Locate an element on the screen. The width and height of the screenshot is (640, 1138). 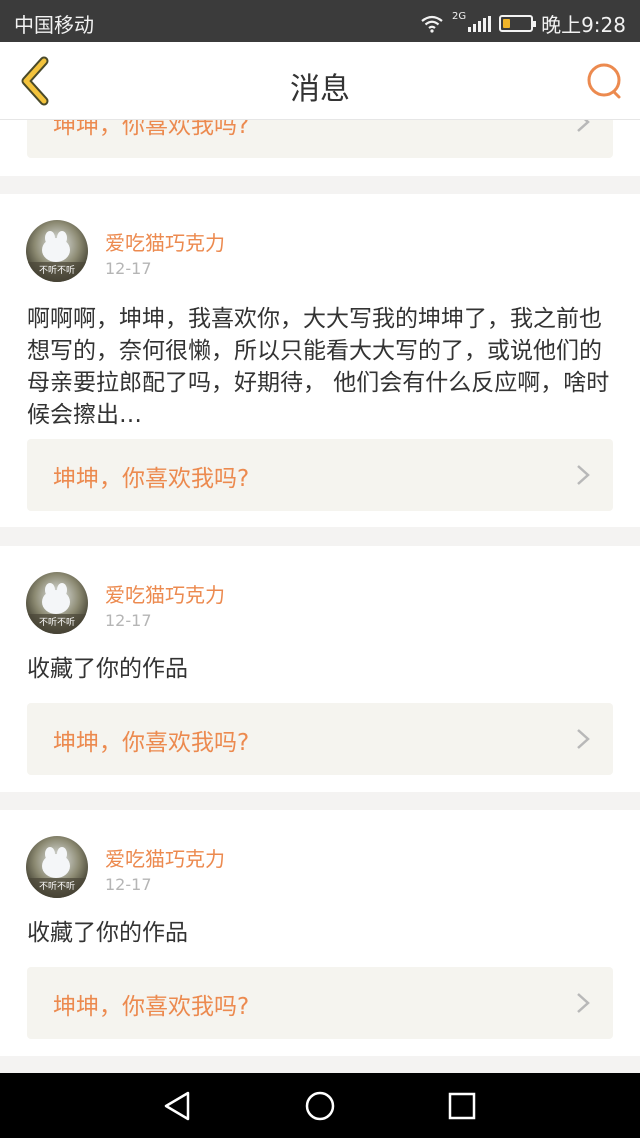
battery-icon is located at coordinates (518, 23).